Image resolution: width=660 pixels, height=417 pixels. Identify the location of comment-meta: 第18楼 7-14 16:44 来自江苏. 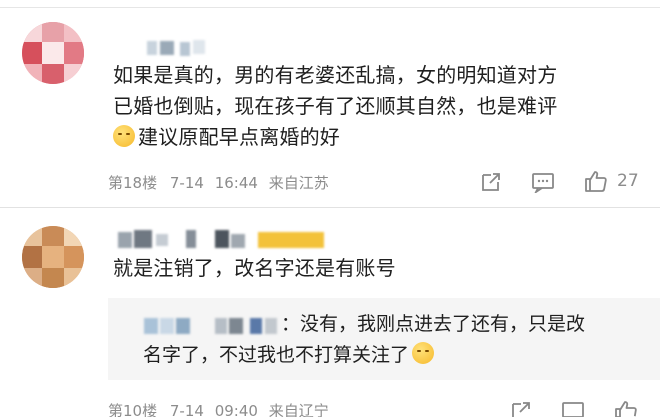
(218, 182).